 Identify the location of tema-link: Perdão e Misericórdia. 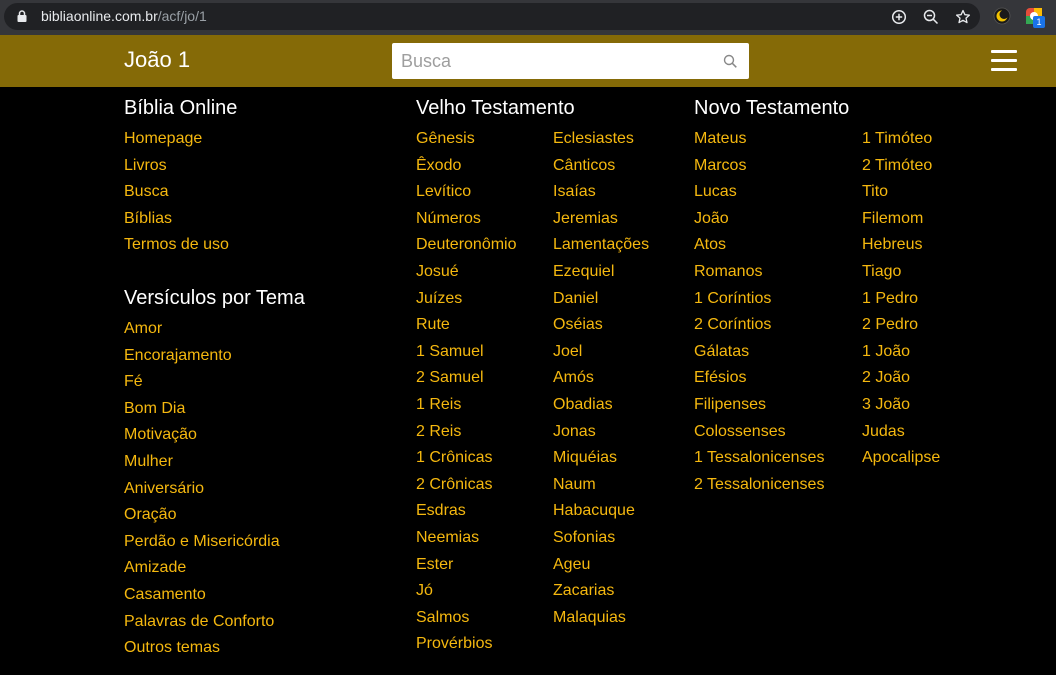
(202, 542).